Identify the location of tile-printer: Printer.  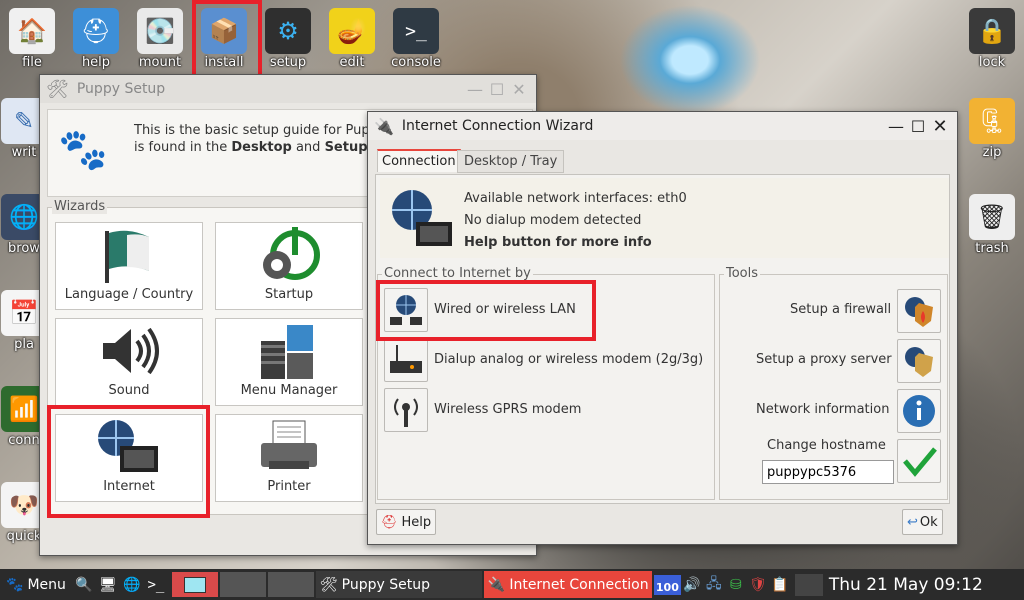
(289, 458).